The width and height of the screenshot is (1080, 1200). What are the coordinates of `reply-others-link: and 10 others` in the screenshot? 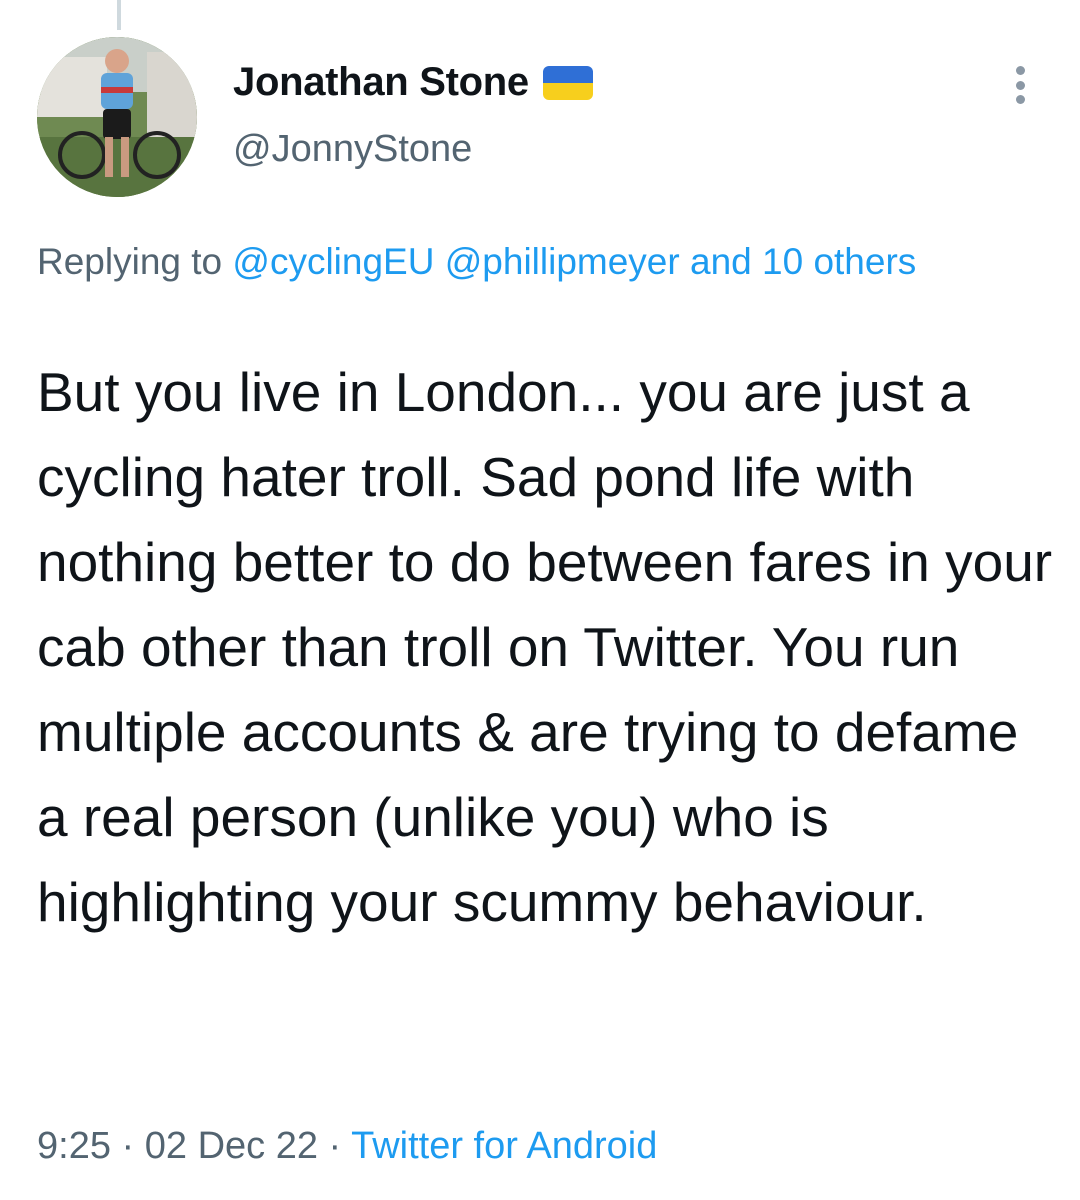 It's located at (803, 261).